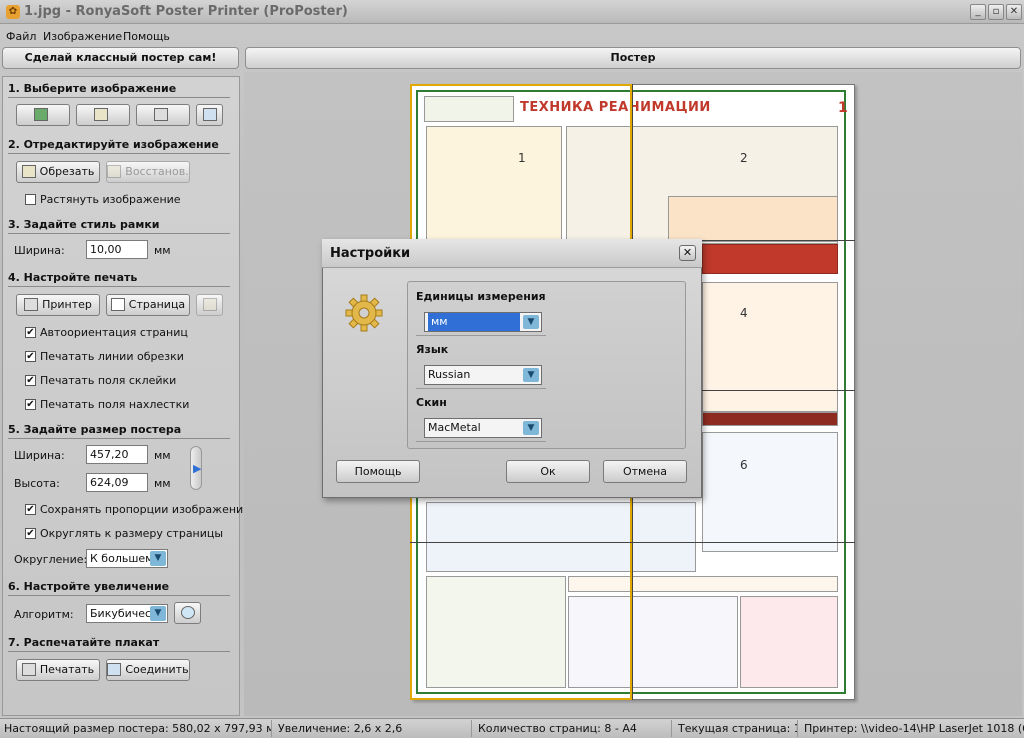  What do you see at coordinates (112, 356) in the screenshot?
I see `cut-lines-label: Печатать линии обрезки` at bounding box center [112, 356].